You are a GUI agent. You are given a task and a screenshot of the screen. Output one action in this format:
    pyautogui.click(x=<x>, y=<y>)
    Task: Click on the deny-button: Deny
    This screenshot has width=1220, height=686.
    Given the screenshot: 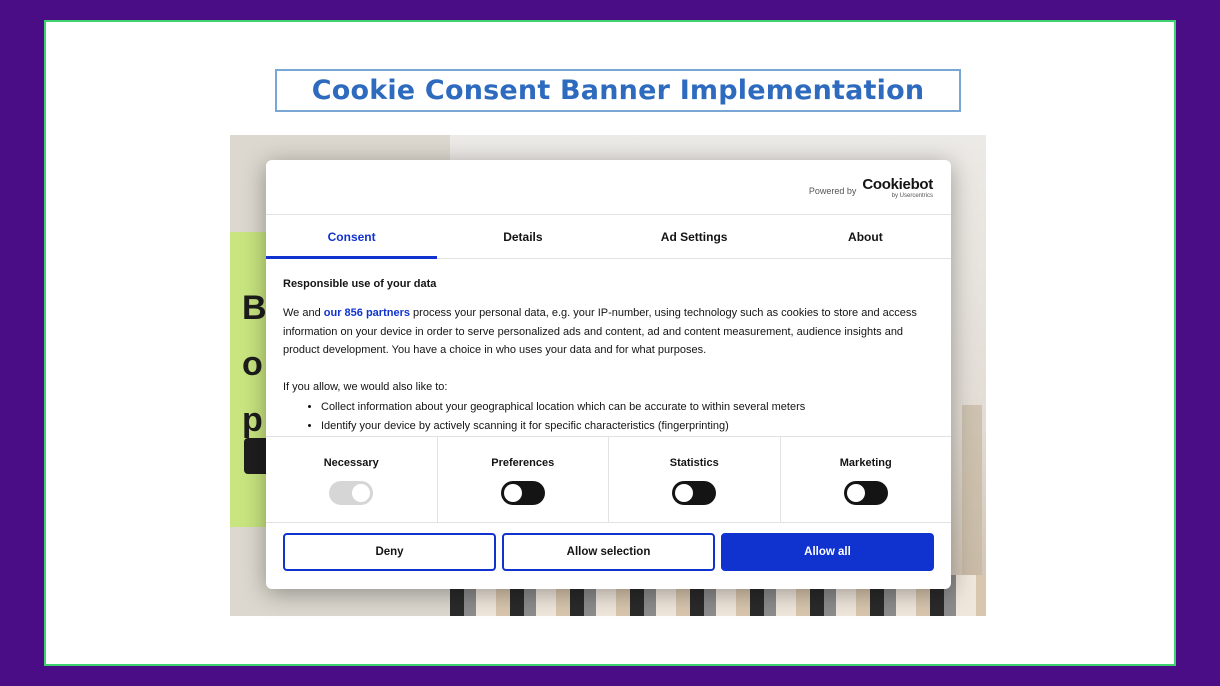 What is the action you would take?
    pyautogui.click(x=389, y=552)
    